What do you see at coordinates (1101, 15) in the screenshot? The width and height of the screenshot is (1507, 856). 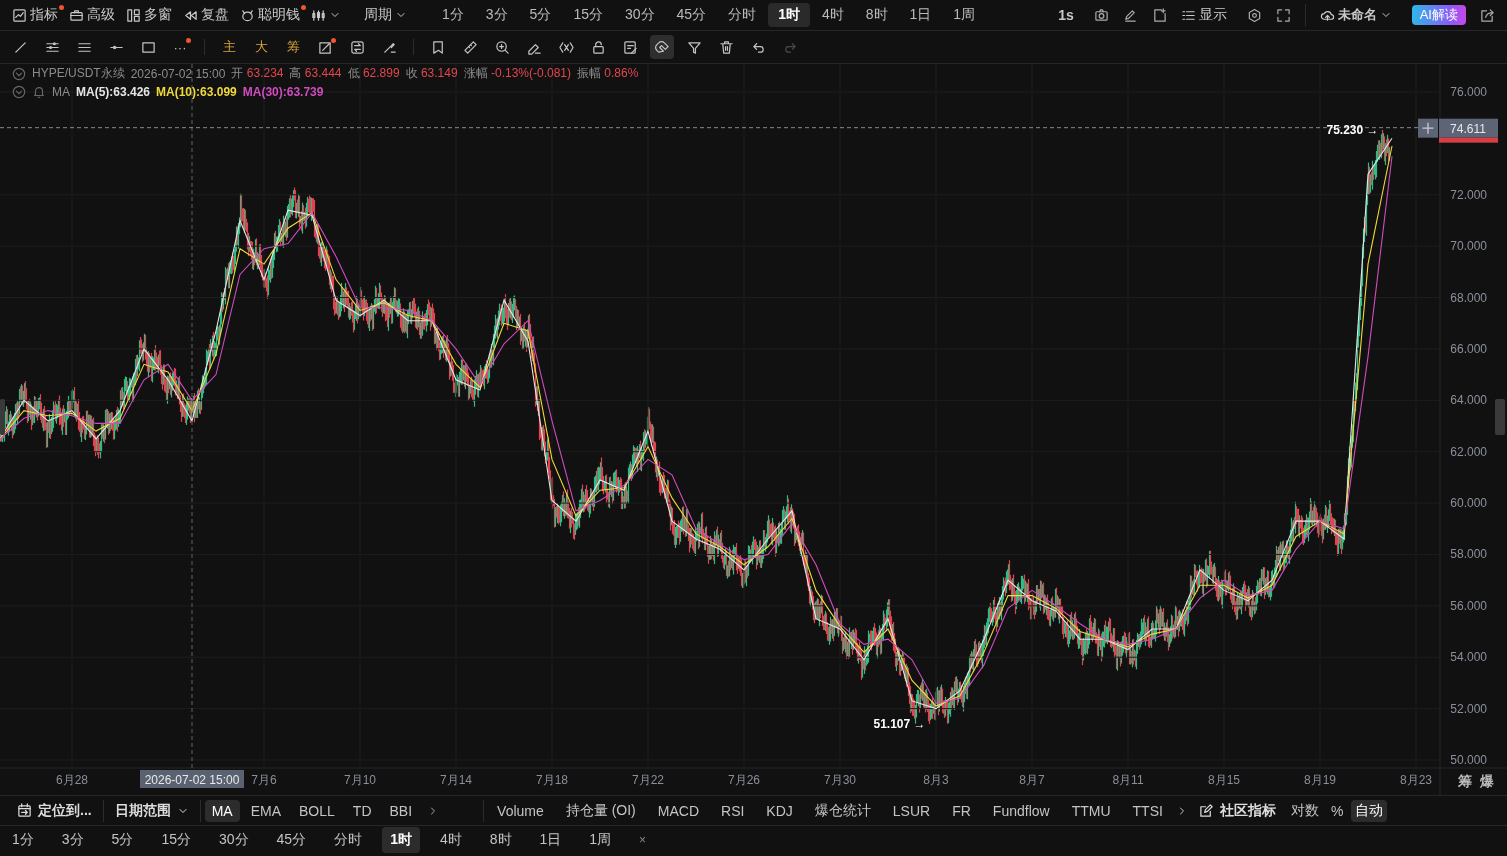 I see `camera-icon` at bounding box center [1101, 15].